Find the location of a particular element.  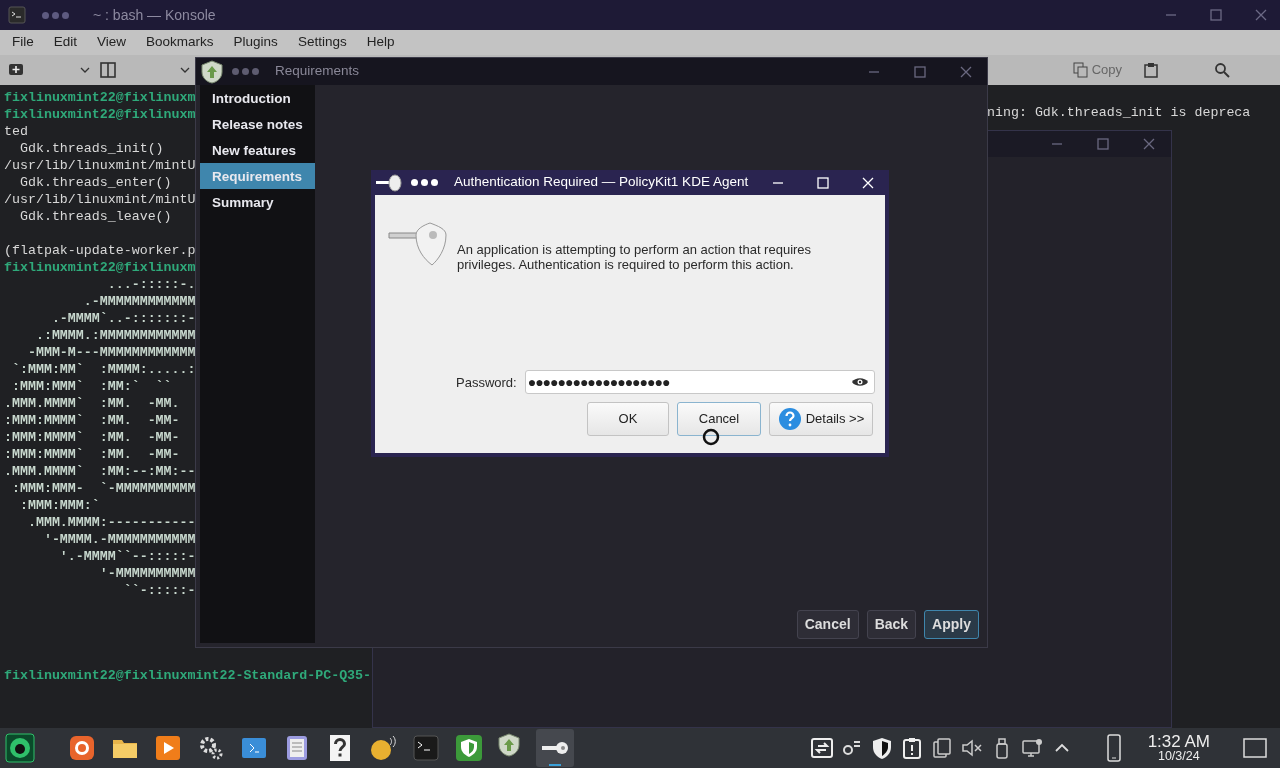

browser-icon is located at coordinates (82, 748).